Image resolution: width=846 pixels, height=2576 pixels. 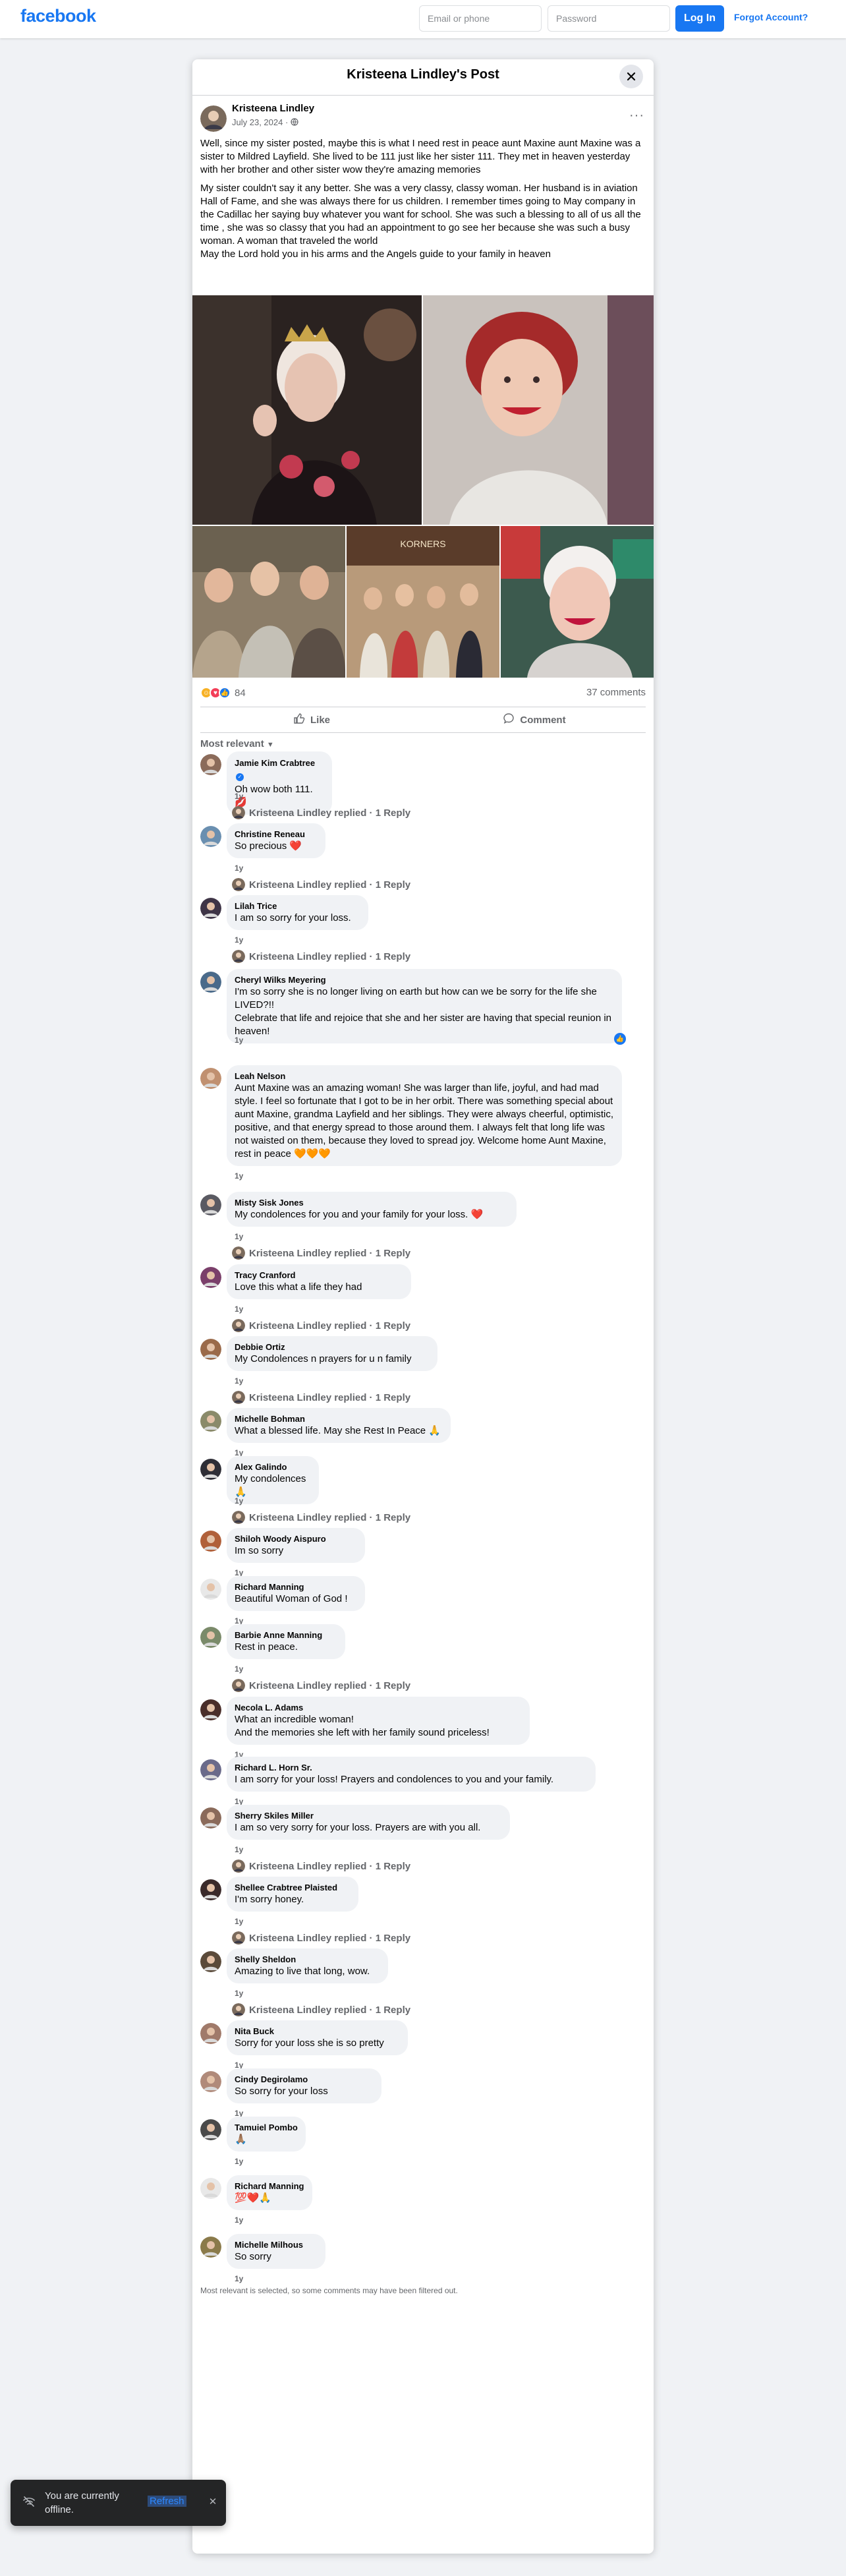 I want to click on reaction-summary: ☺ ♥ 👍 84, so click(x=223, y=693).